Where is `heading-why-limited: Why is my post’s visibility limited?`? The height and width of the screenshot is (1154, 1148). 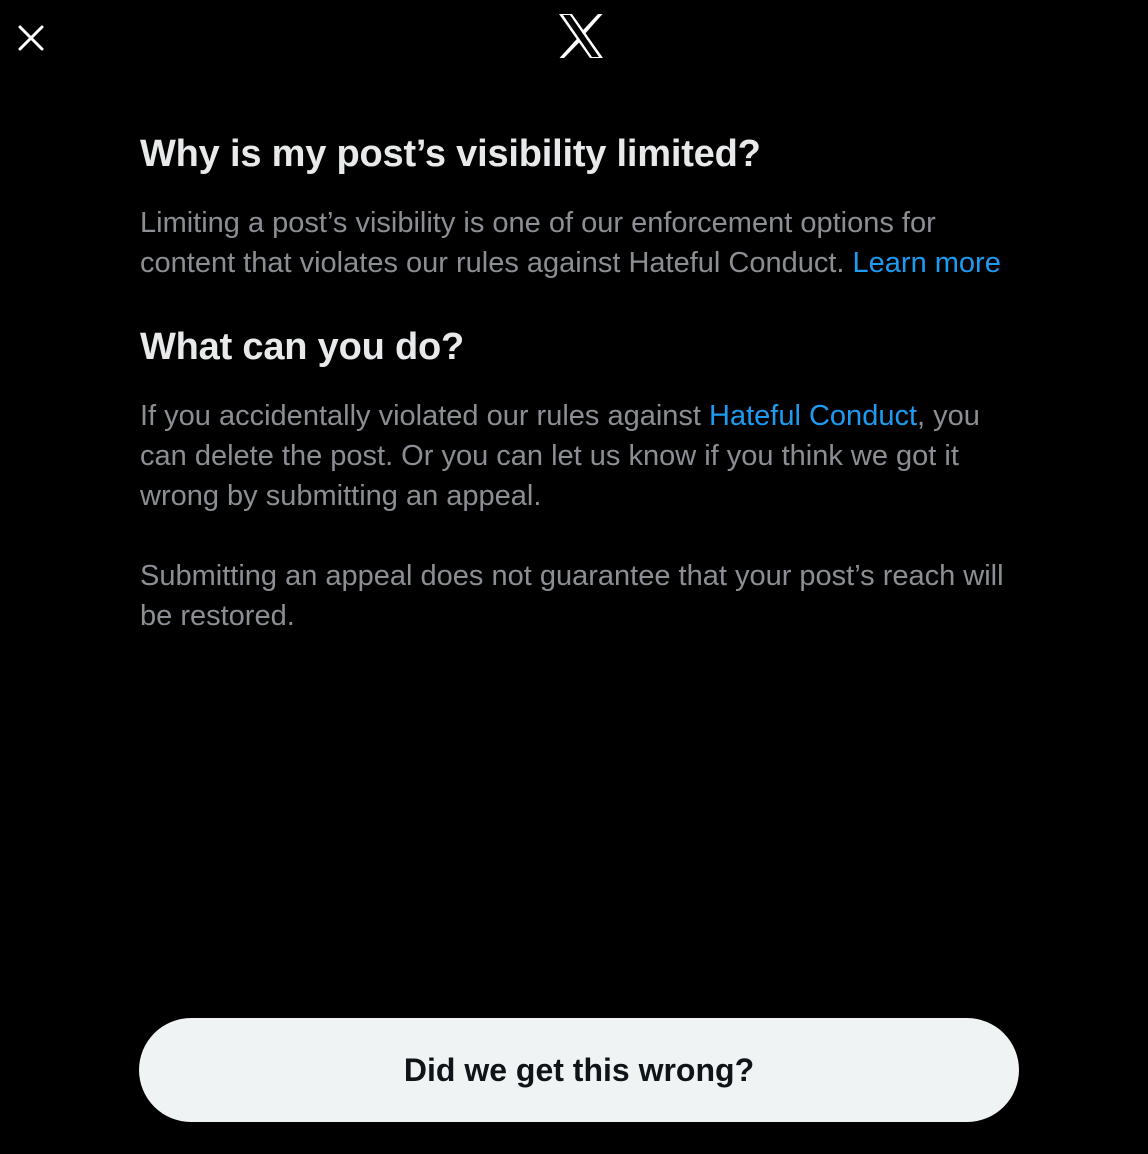
heading-why-limited: Why is my post’s visibility limited? is located at coordinates (450, 154).